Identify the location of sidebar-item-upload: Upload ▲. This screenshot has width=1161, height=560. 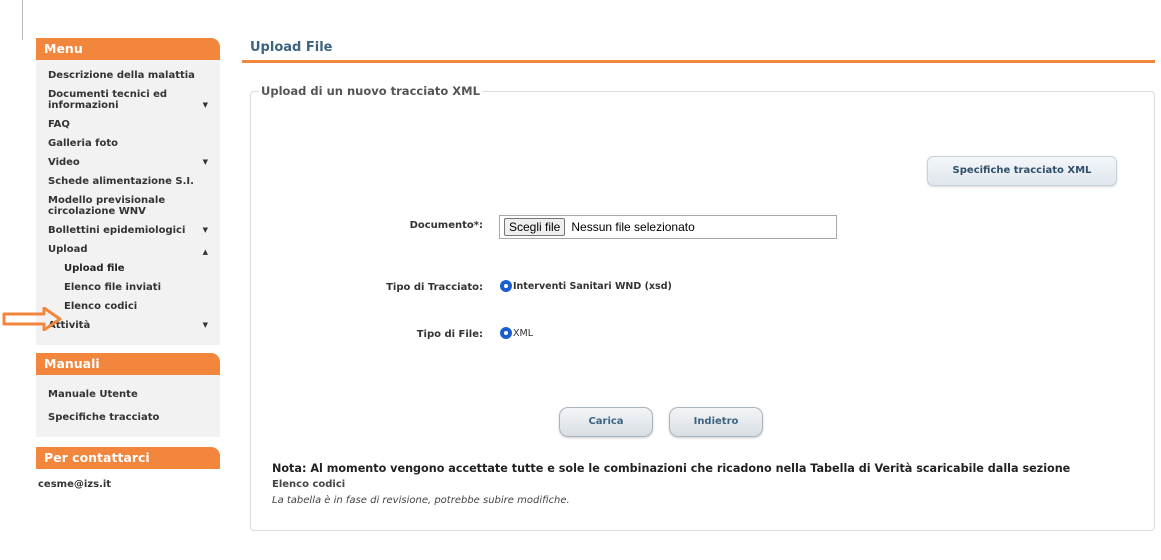
(128, 249).